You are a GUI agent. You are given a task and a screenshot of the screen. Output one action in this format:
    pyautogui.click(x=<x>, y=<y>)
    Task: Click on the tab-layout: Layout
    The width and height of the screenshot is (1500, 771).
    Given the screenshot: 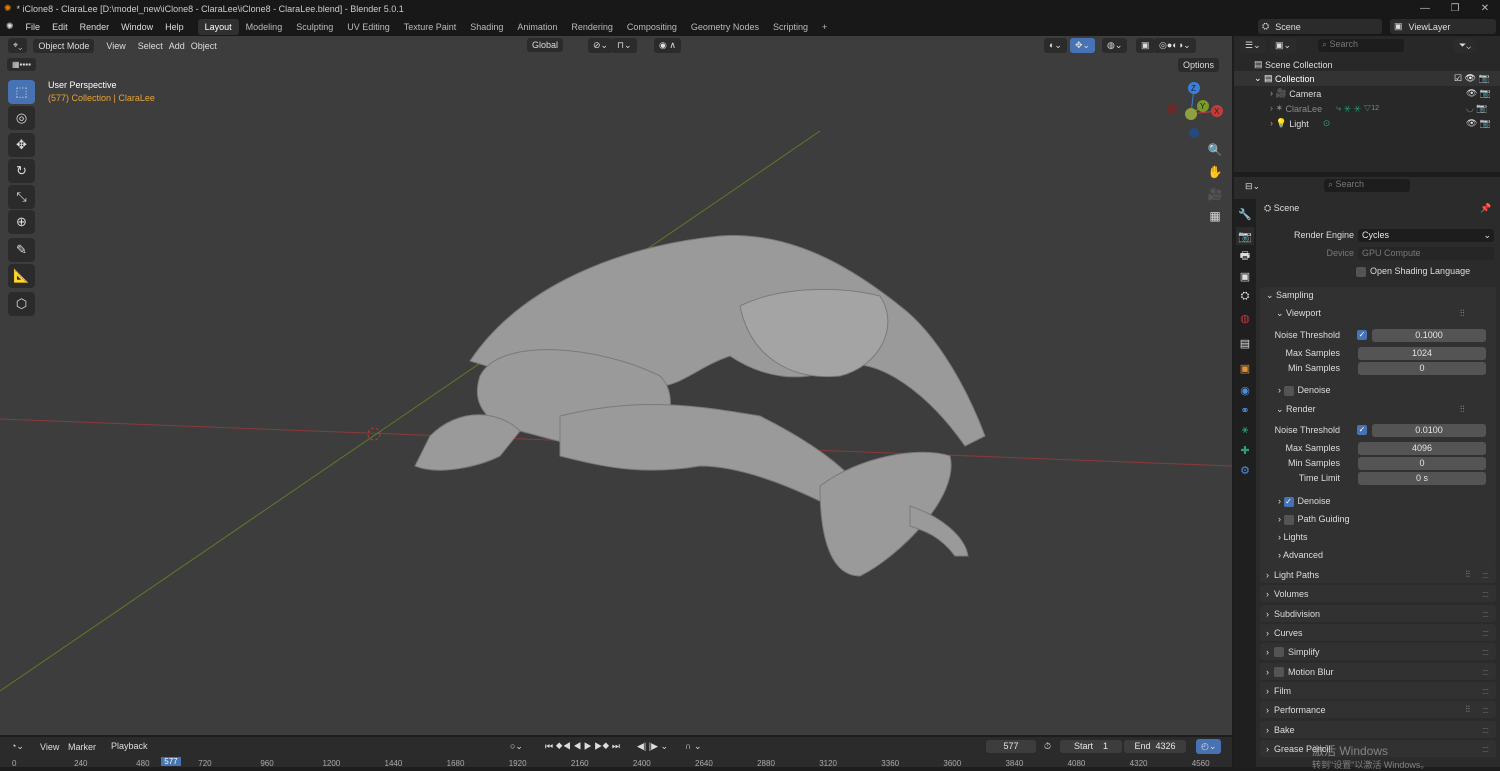 What is the action you would take?
    pyautogui.click(x=218, y=26)
    